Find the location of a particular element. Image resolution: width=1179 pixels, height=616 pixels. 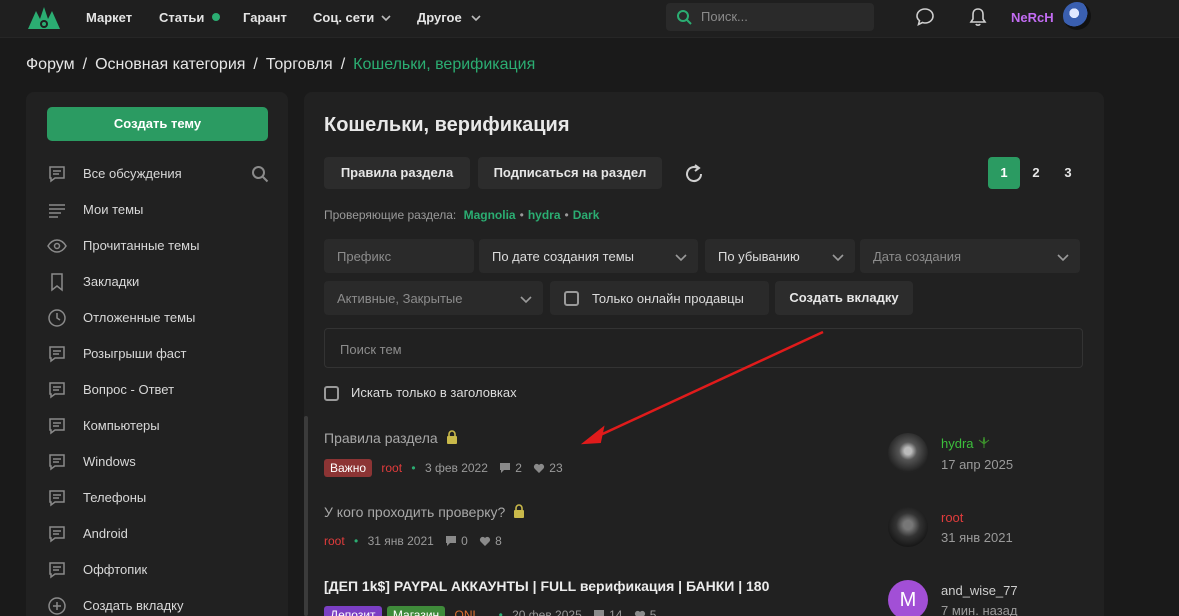

site-logo-icon is located at coordinates (44, 18).